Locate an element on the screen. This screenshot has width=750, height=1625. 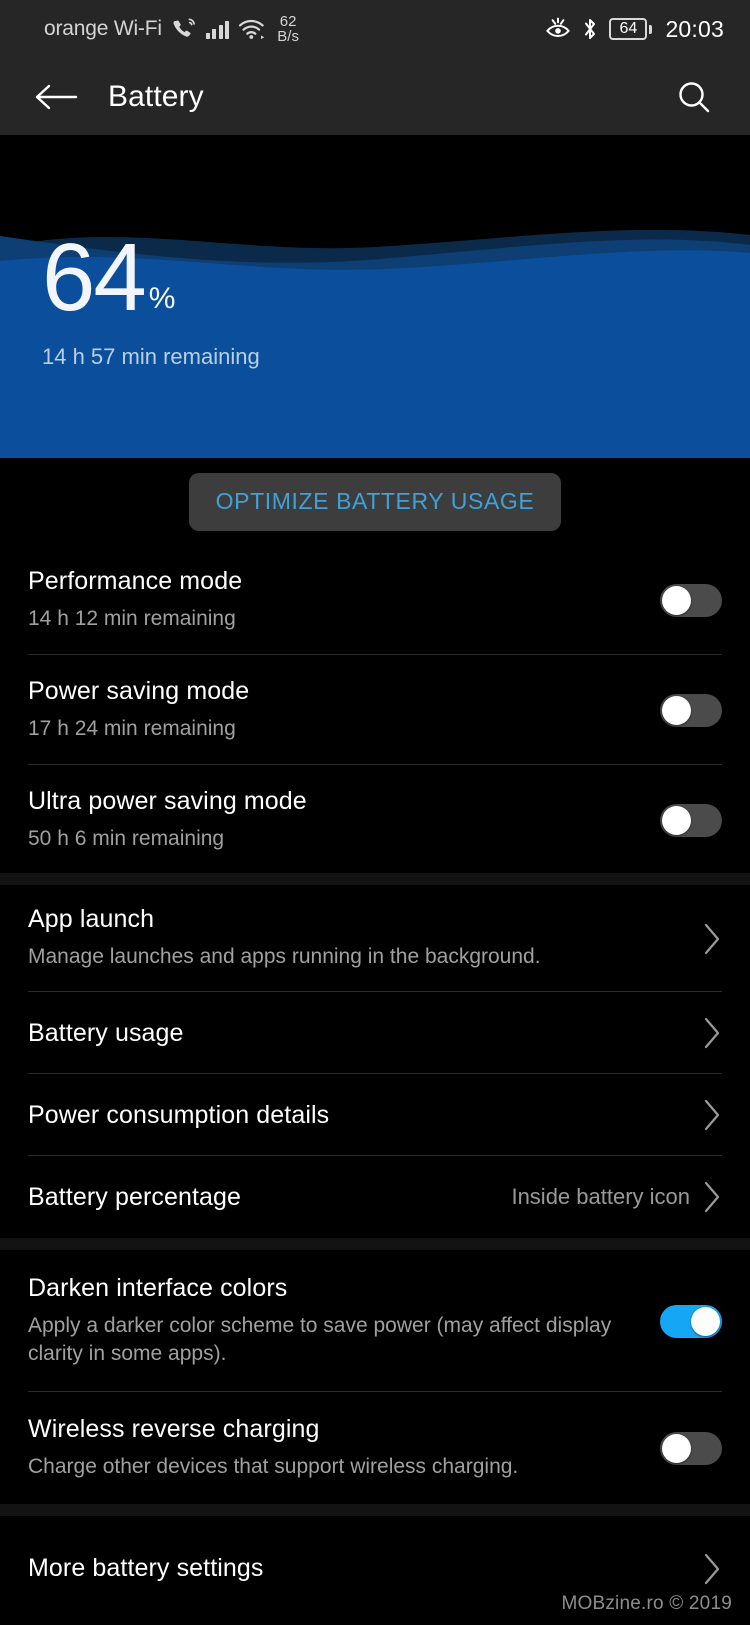
battery-status-icon: 64 is located at coordinates (631, 29).